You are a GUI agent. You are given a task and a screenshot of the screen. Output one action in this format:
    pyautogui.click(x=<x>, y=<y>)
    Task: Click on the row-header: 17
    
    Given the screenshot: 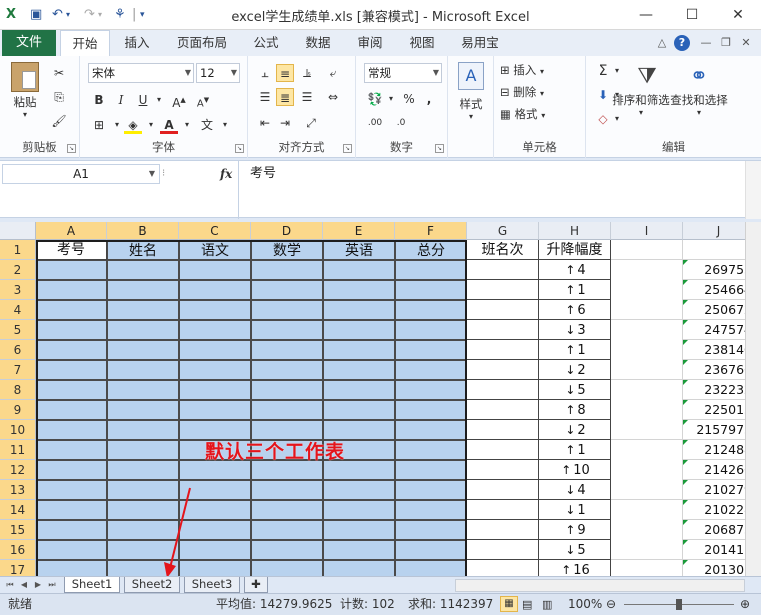 What is the action you would take?
    pyautogui.click(x=18, y=568)
    